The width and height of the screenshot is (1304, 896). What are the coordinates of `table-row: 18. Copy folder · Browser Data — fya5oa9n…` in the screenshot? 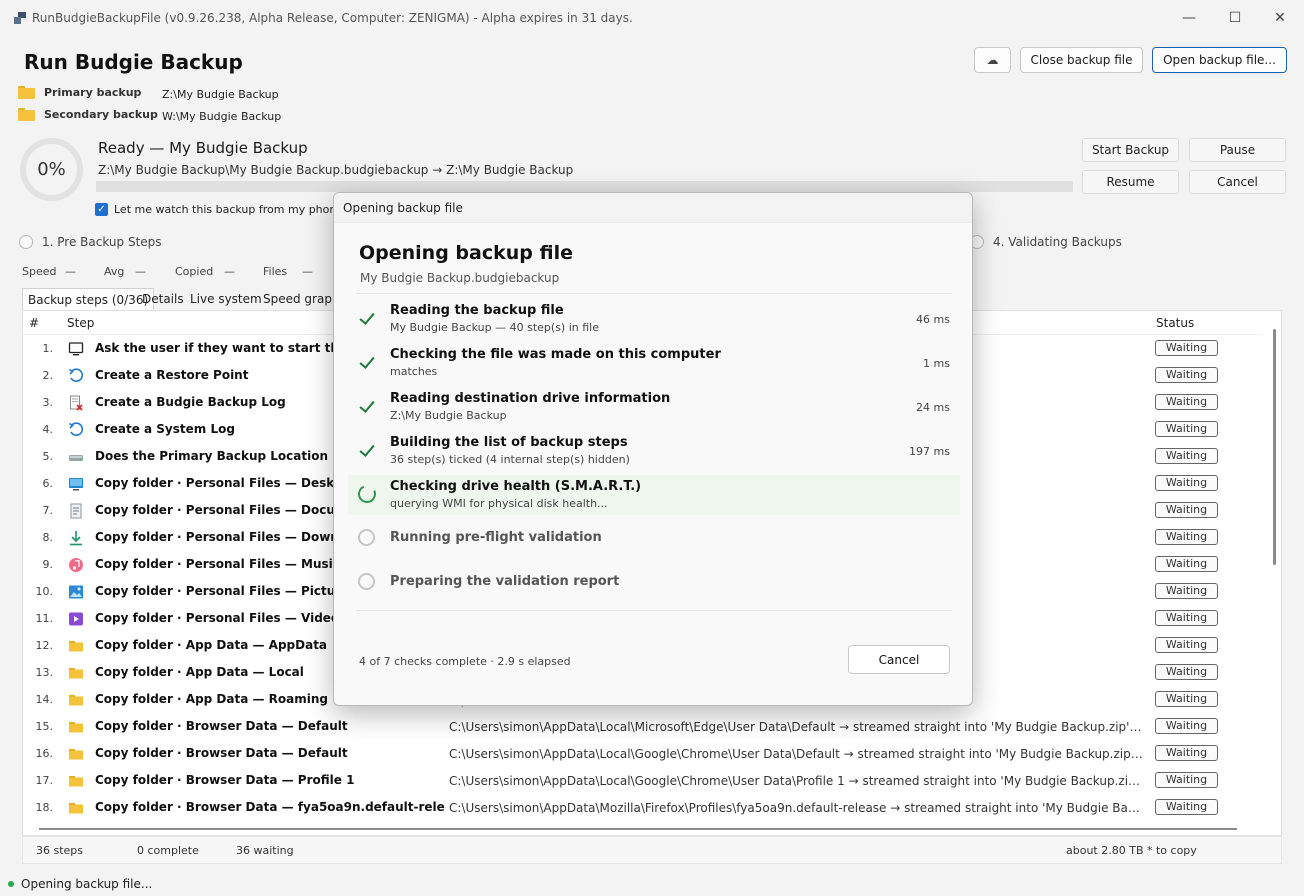 It's located at (643, 807).